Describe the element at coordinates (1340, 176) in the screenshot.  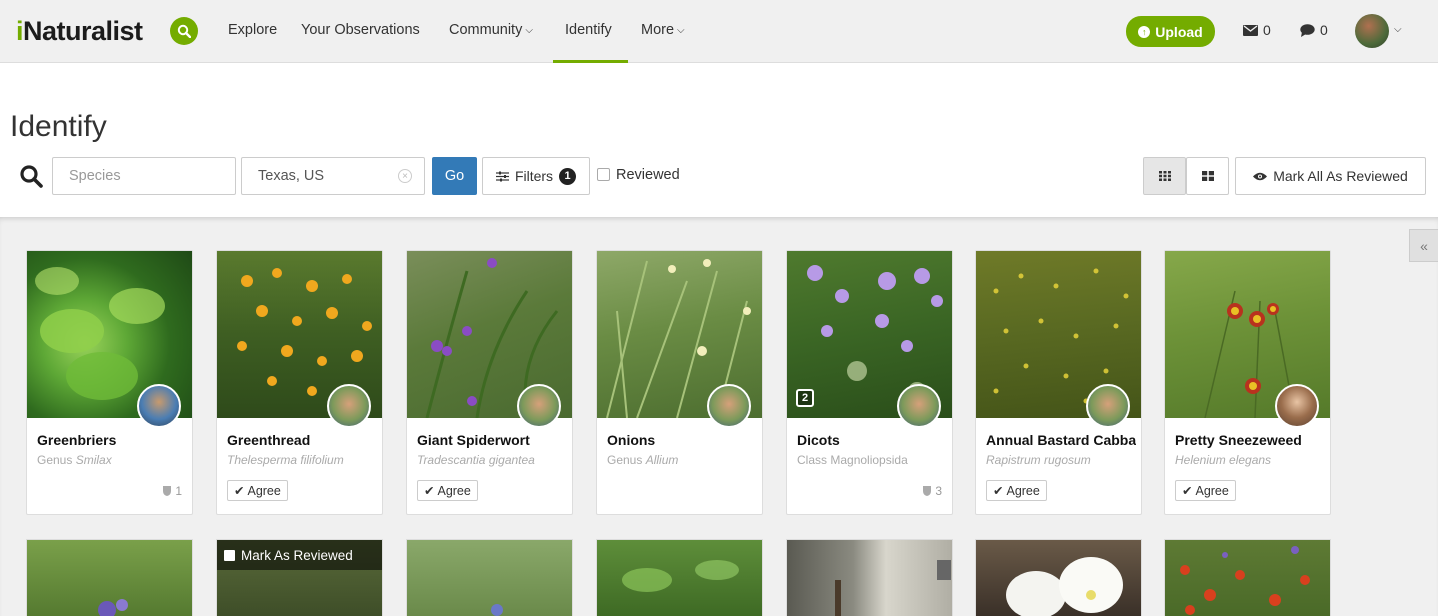
I see `mark-all-label: Mark All As Reviewed` at that location.